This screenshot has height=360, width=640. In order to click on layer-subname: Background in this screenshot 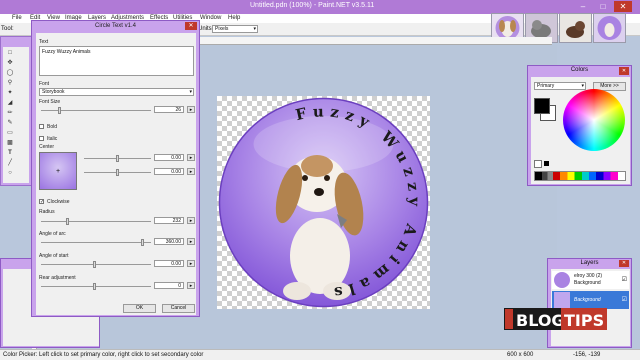, I will do `click(587, 283)`.